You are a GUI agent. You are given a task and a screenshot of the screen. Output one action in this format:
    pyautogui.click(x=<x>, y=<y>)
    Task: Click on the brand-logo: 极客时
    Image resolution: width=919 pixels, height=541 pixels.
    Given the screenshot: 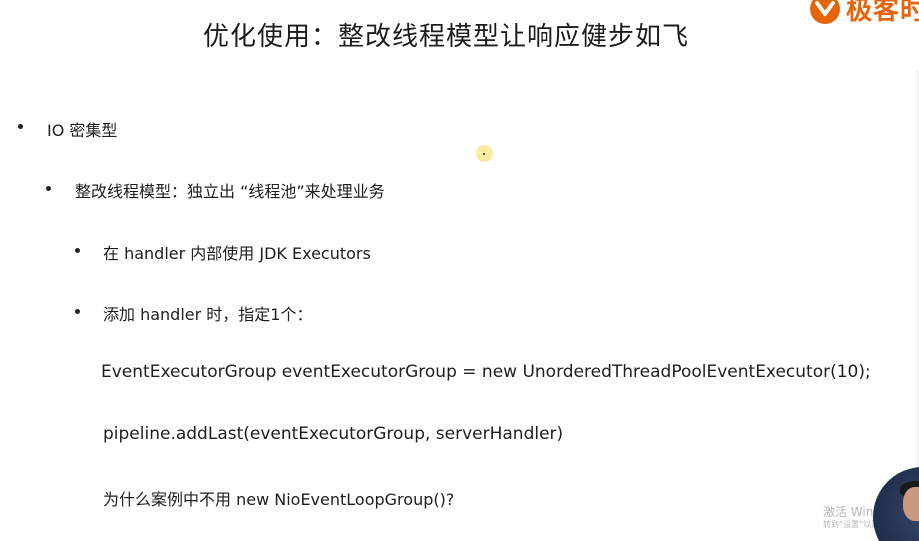 What is the action you would take?
    pyautogui.click(x=863, y=13)
    